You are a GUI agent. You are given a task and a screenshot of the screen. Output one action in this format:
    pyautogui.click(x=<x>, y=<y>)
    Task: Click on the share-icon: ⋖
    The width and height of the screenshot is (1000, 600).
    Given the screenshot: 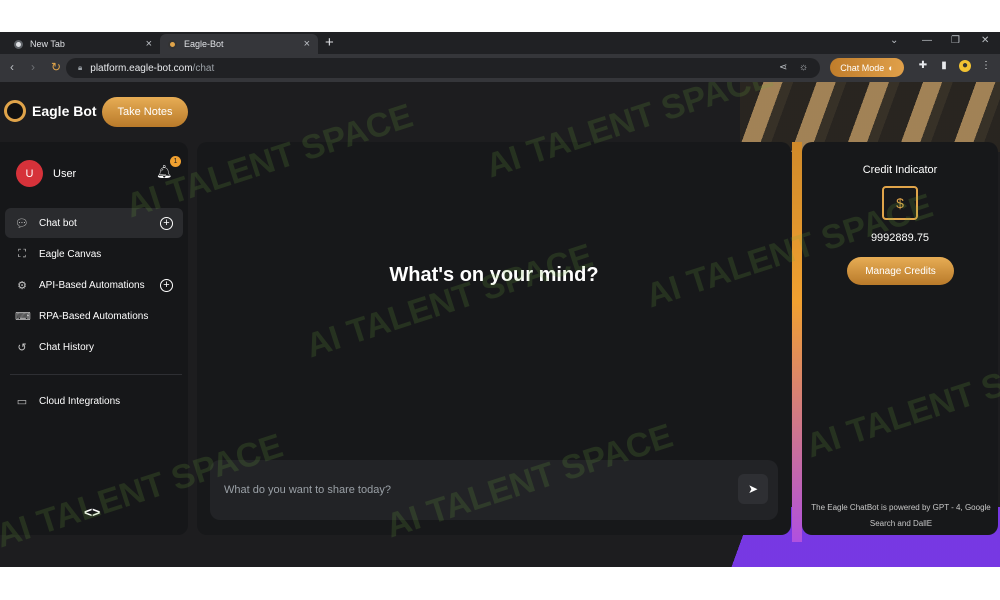 What is the action you would take?
    pyautogui.click(x=783, y=68)
    